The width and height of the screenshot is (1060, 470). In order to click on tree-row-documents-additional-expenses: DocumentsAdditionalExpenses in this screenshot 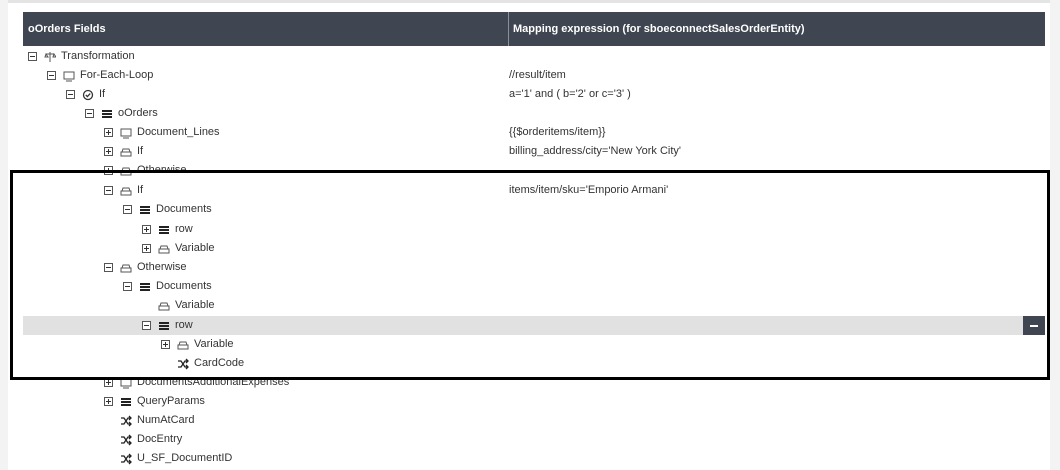, I will do `click(534, 382)`.